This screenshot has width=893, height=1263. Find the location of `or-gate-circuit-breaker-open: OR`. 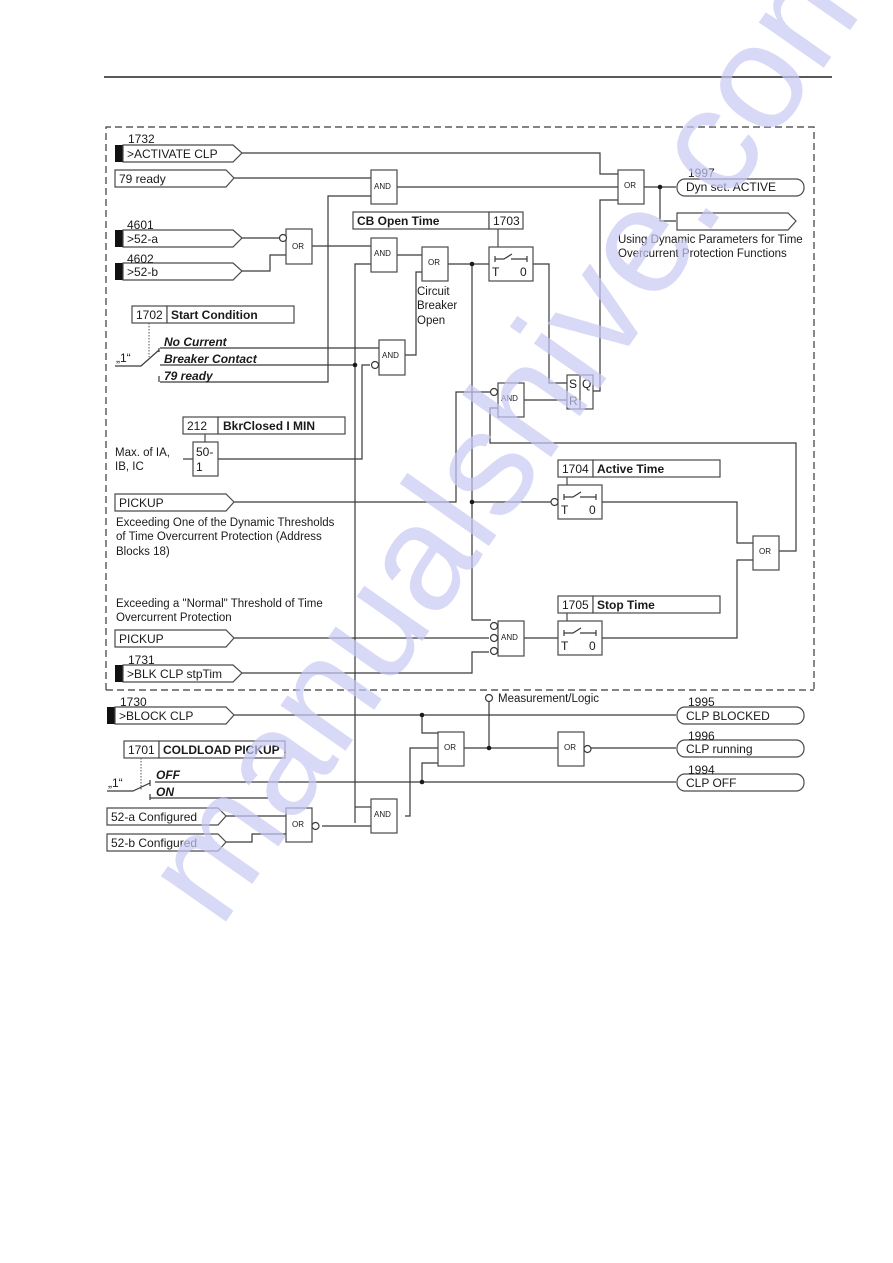

or-gate-circuit-breaker-open: OR is located at coordinates (435, 264).